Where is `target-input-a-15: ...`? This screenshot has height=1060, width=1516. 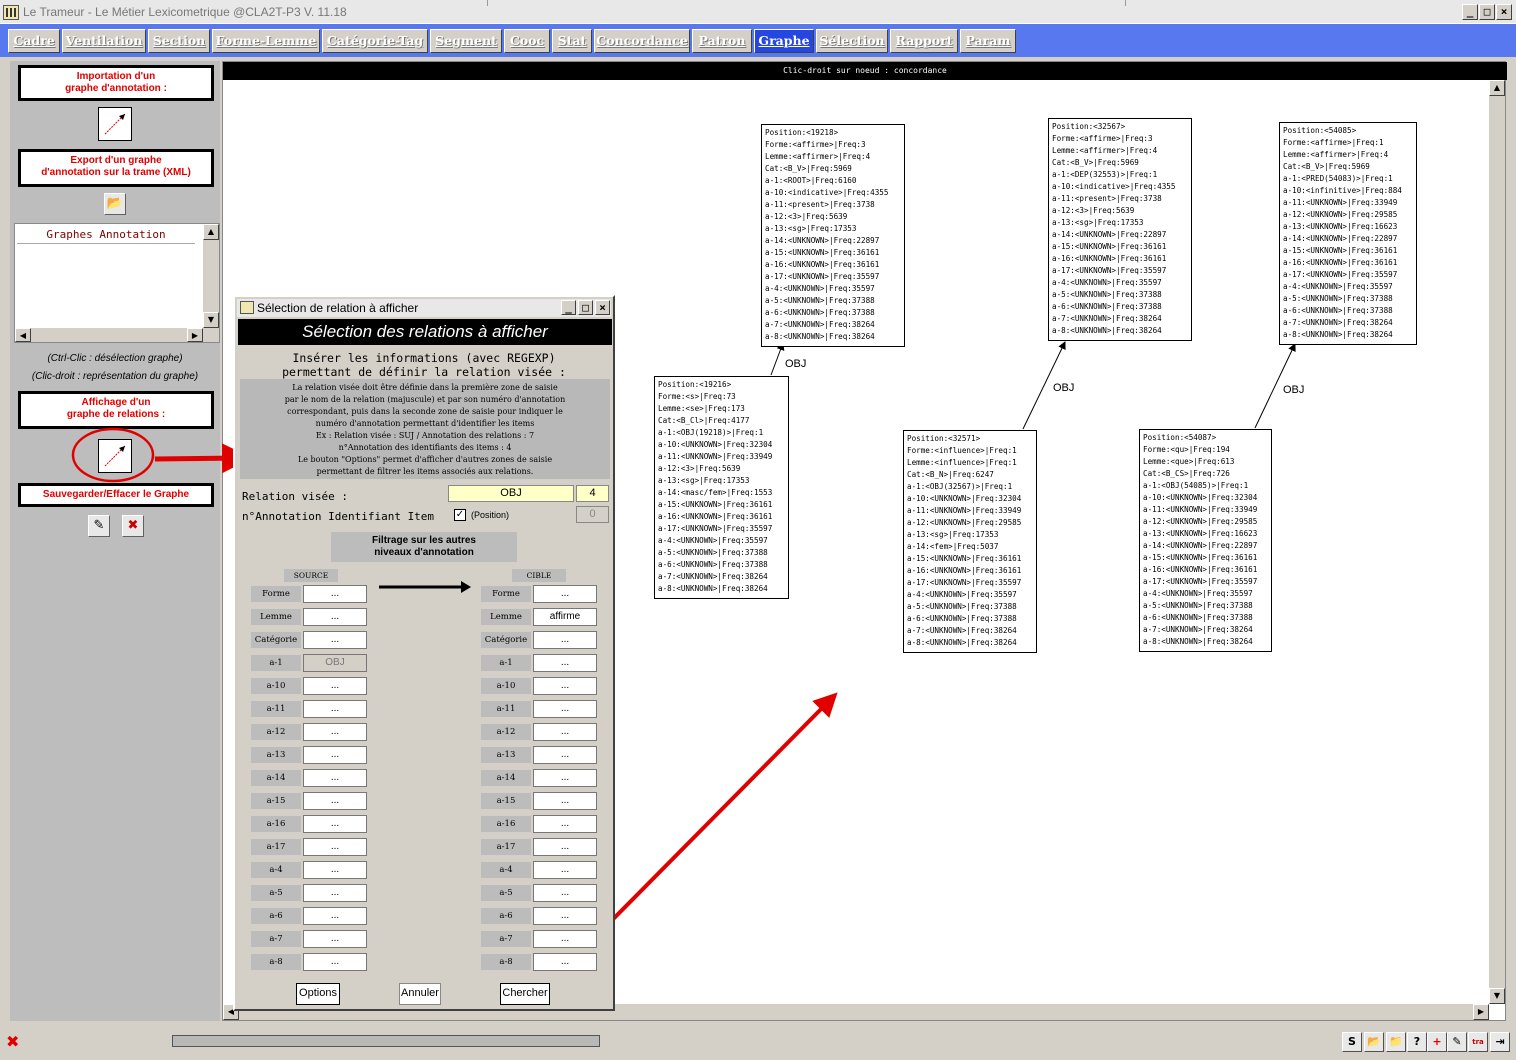 target-input-a-15: ... is located at coordinates (565, 801).